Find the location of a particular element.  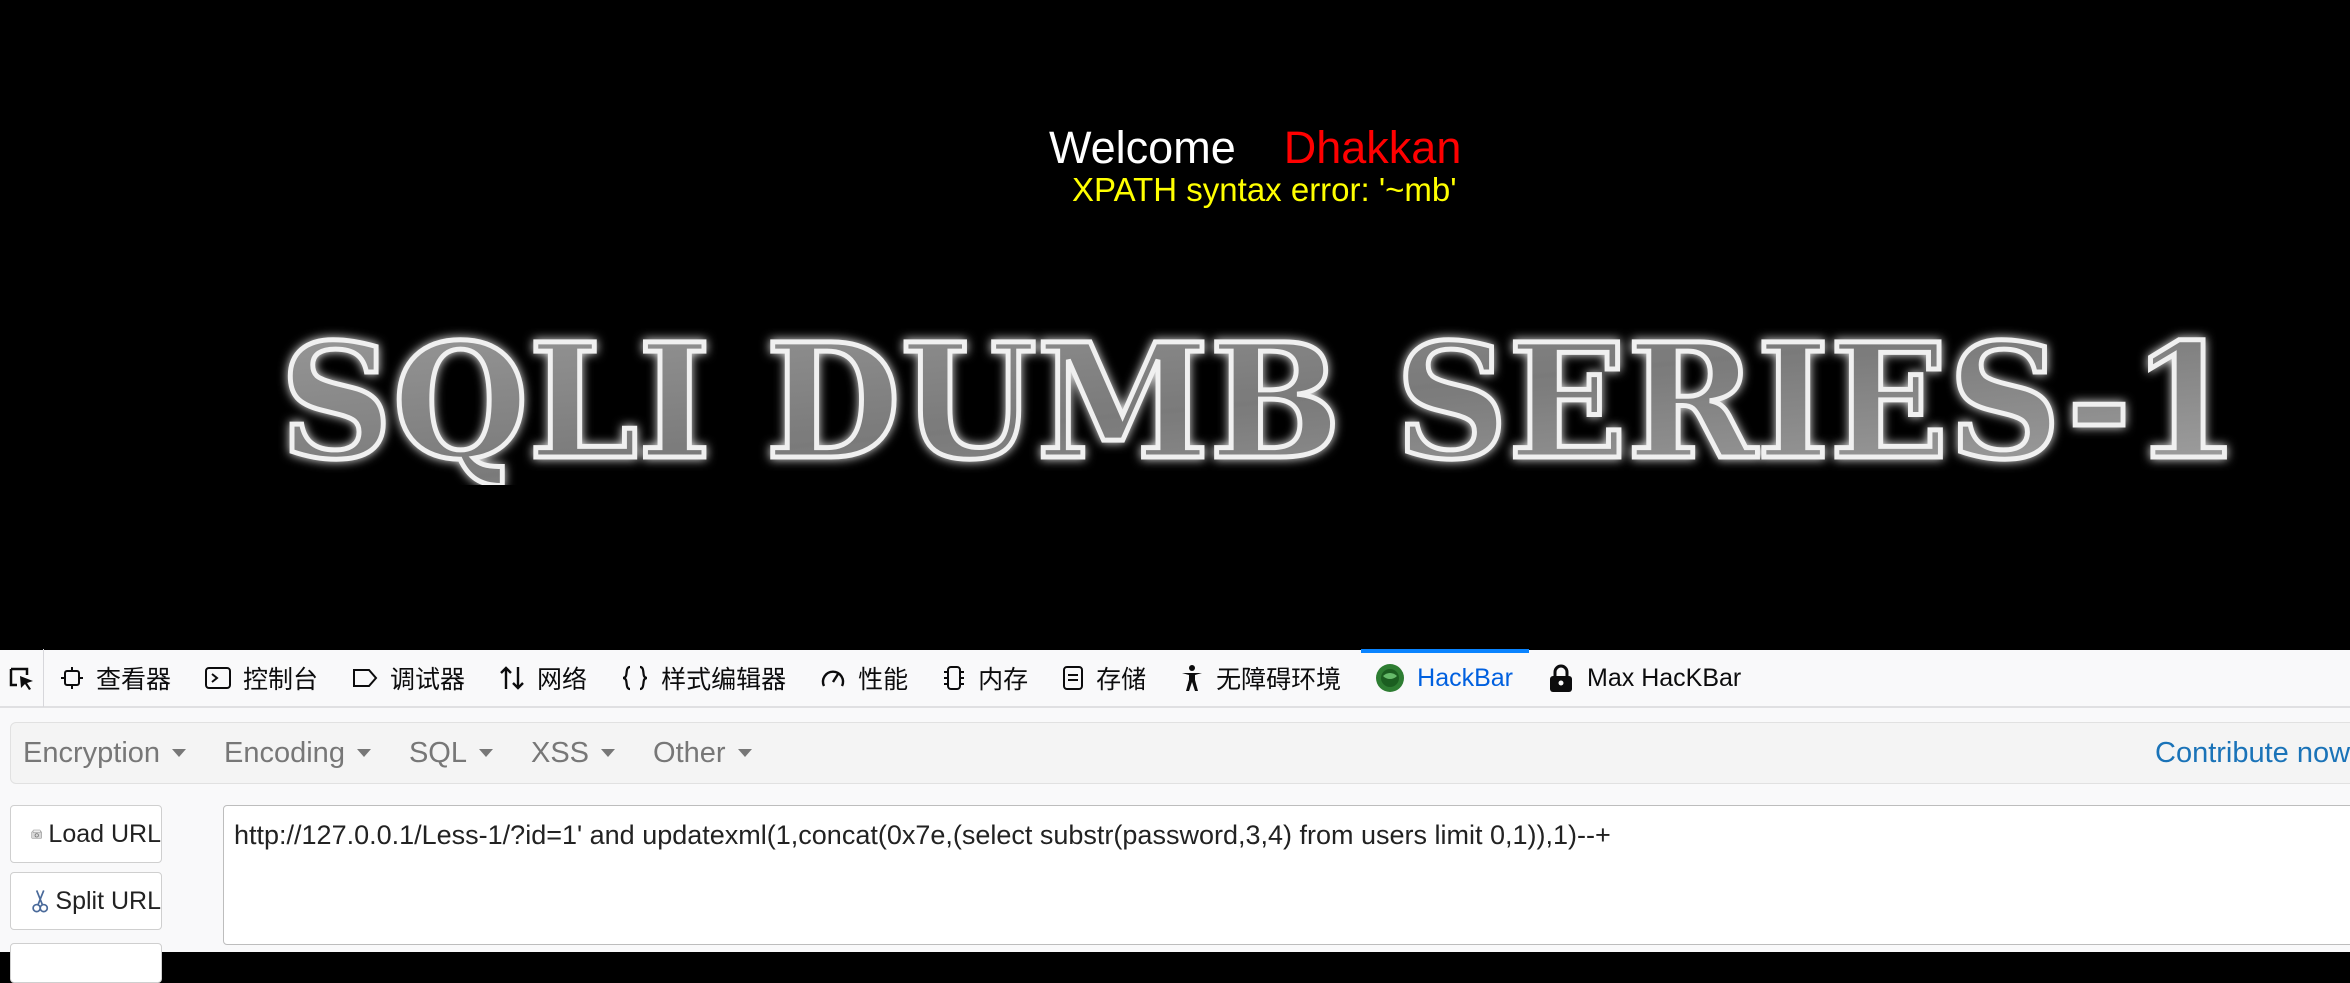

hackbar-icon is located at coordinates (1390, 678).